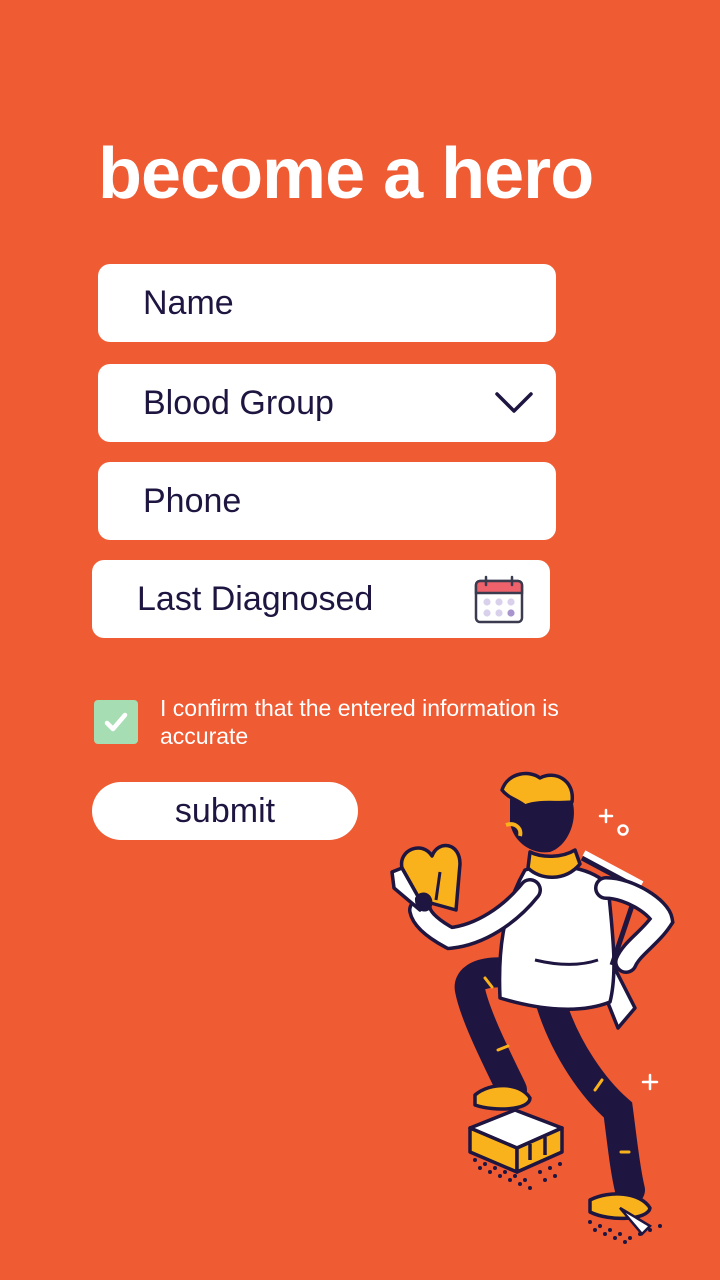 The width and height of the screenshot is (720, 1280). What do you see at coordinates (238, 402) in the screenshot?
I see `blood-group-label: Blood Group` at bounding box center [238, 402].